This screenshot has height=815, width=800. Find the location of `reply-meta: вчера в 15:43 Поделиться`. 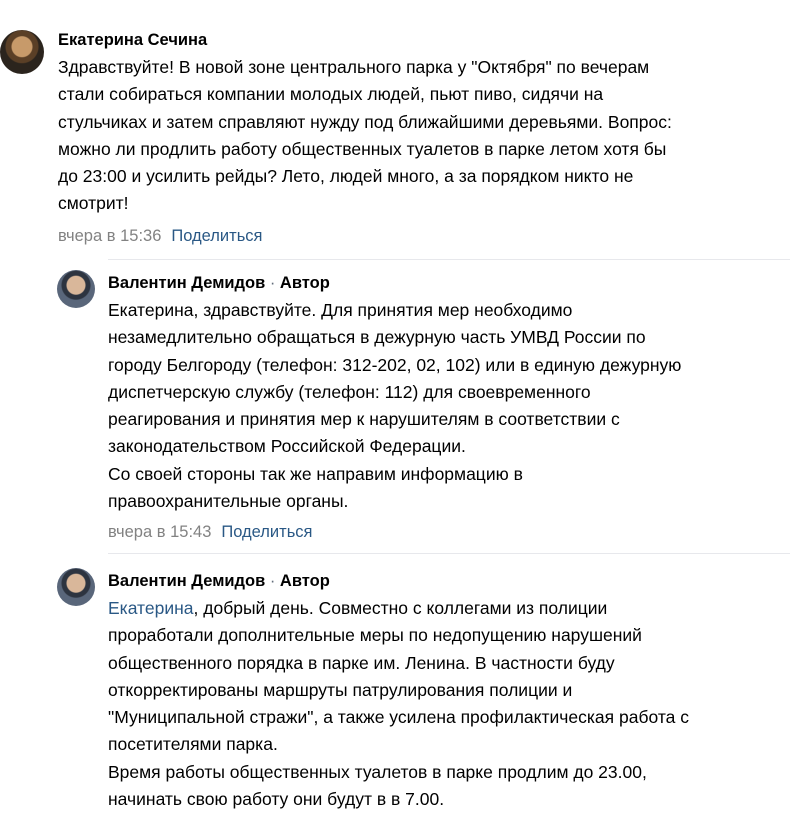

reply-meta: вчера в 15:43 Поделиться is located at coordinates (210, 532).